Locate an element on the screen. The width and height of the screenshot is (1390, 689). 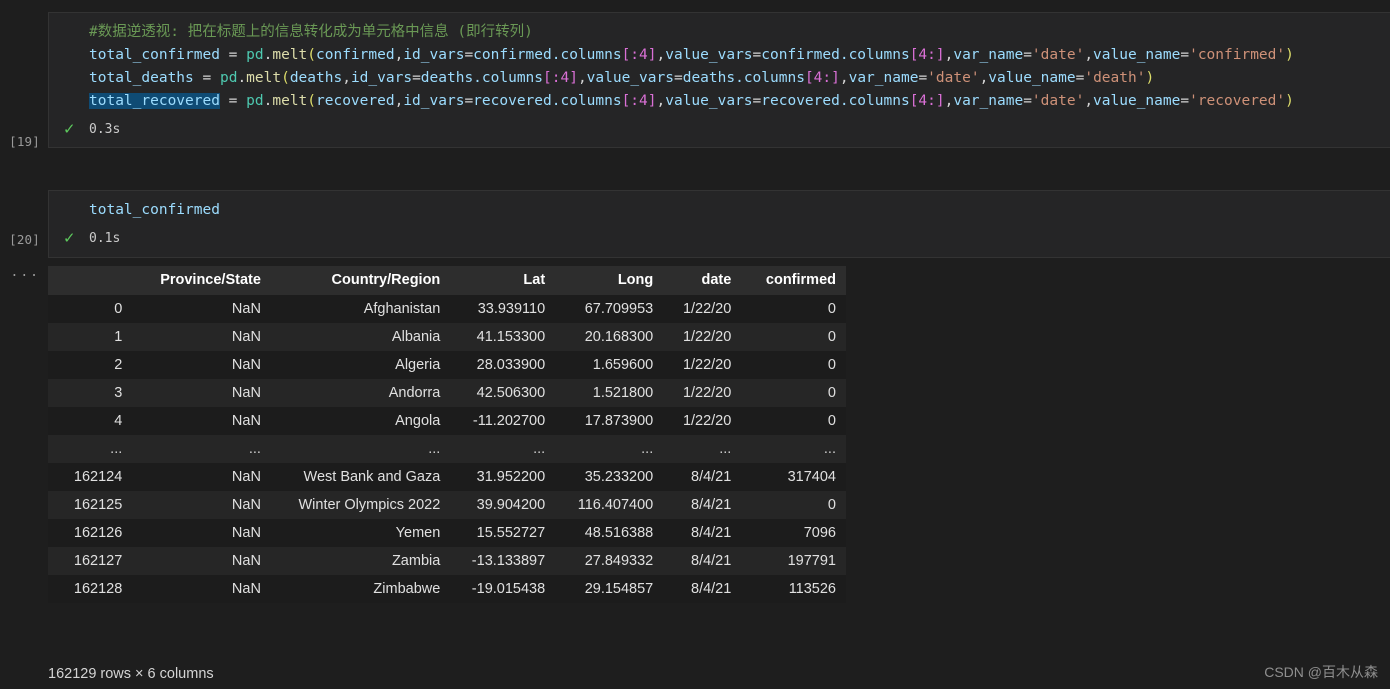
col-header-date: date is located at coordinates (702, 280).